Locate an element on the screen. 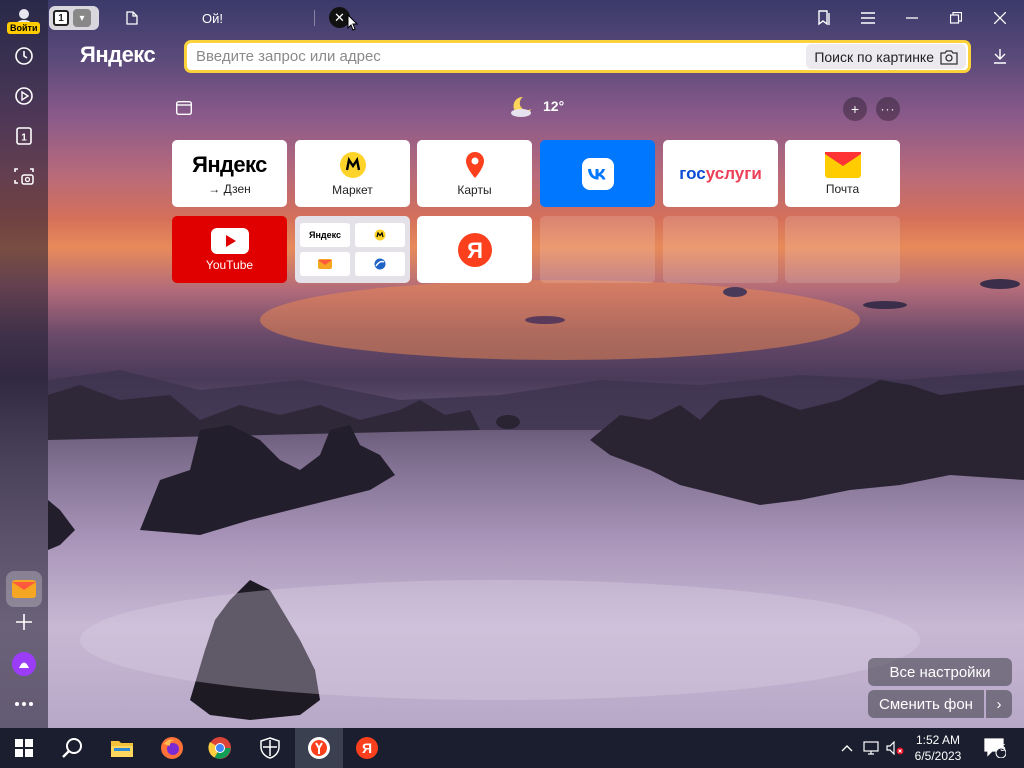  downloads-button is located at coordinates (1000, 56).